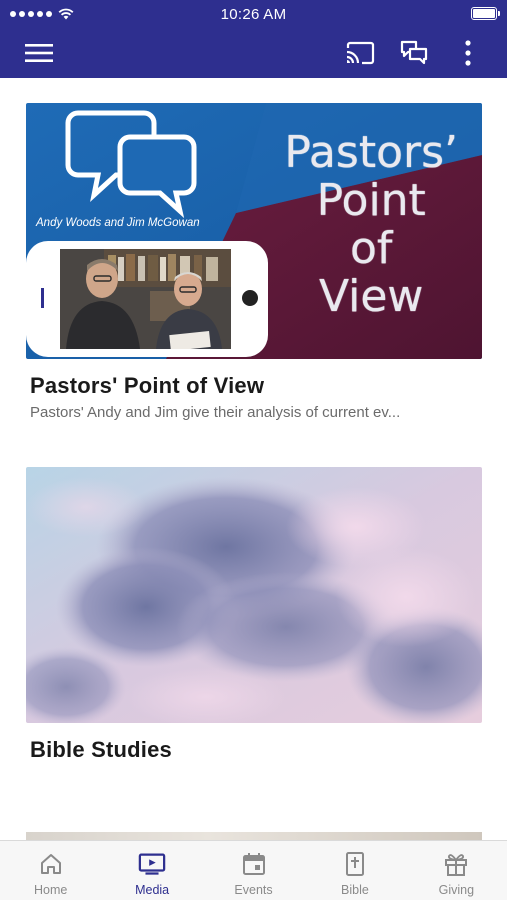 The height and width of the screenshot is (900, 507). I want to click on status-bar: 10:26 AM, so click(253, 14).